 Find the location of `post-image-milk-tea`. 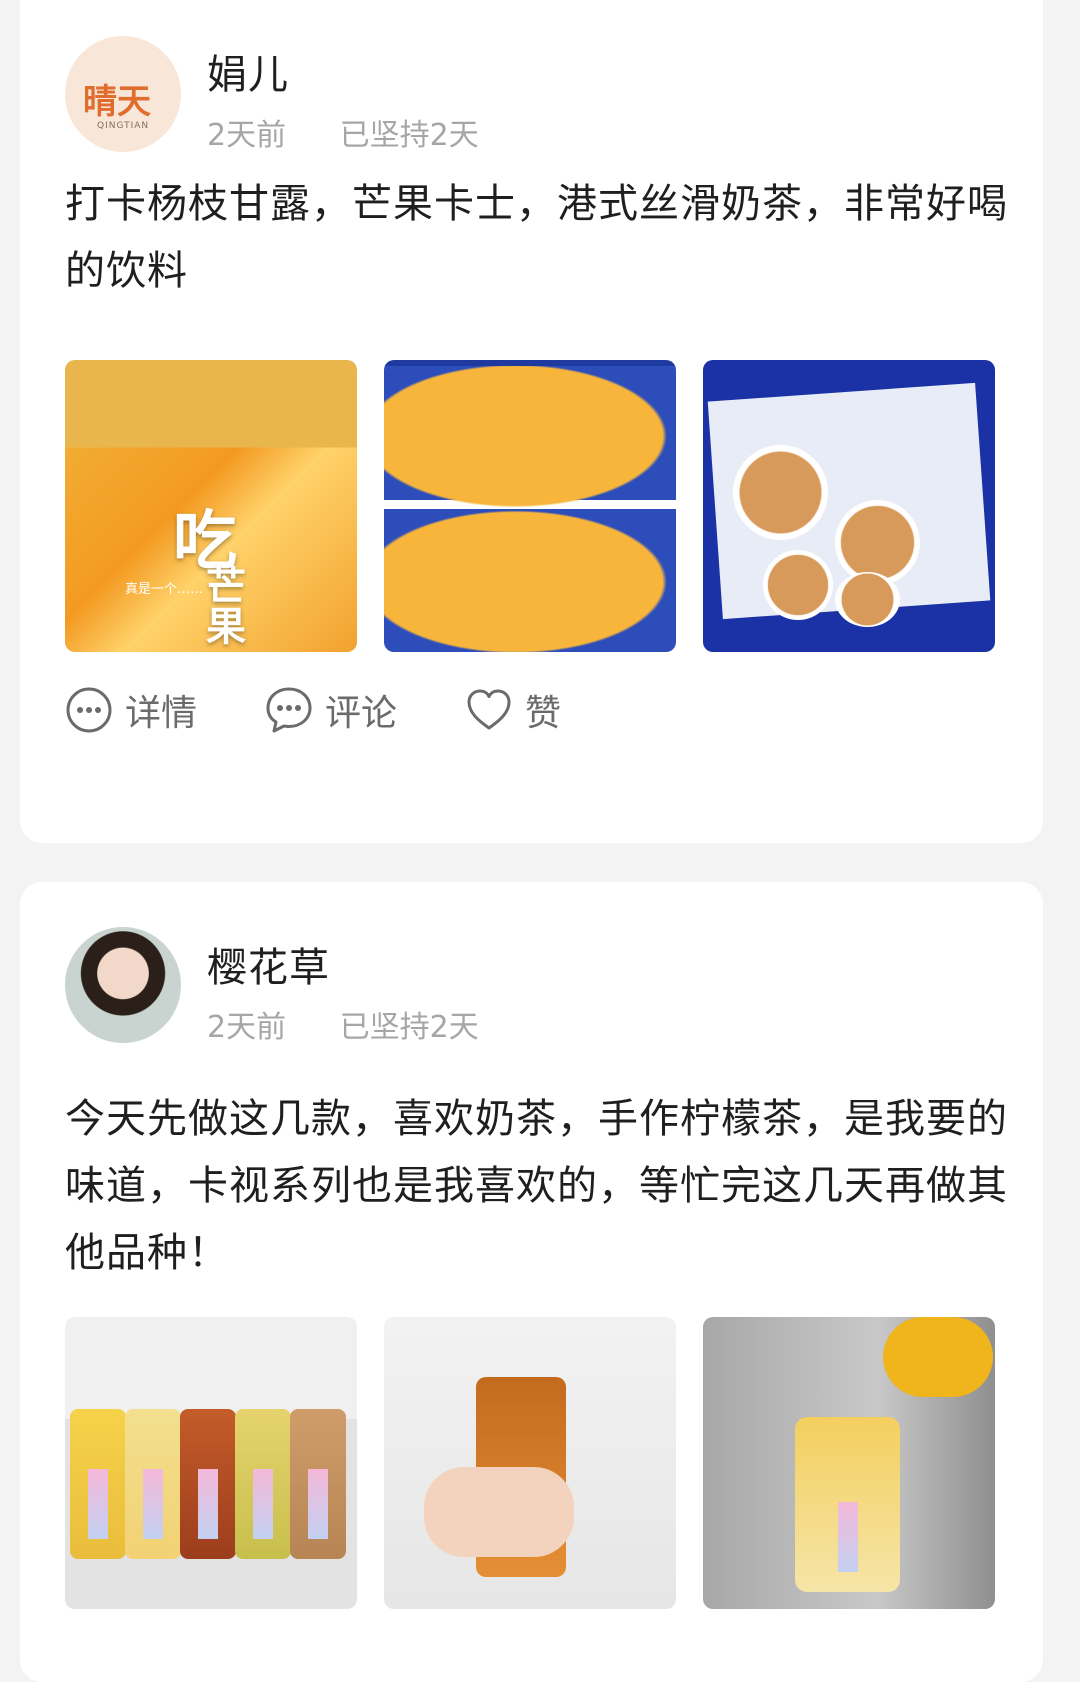

post-image-milk-tea is located at coordinates (849, 506).